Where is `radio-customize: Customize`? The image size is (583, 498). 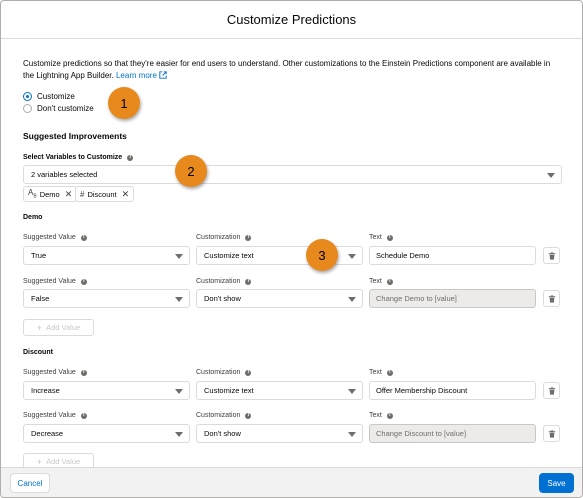
radio-customize: Customize is located at coordinates (49, 96).